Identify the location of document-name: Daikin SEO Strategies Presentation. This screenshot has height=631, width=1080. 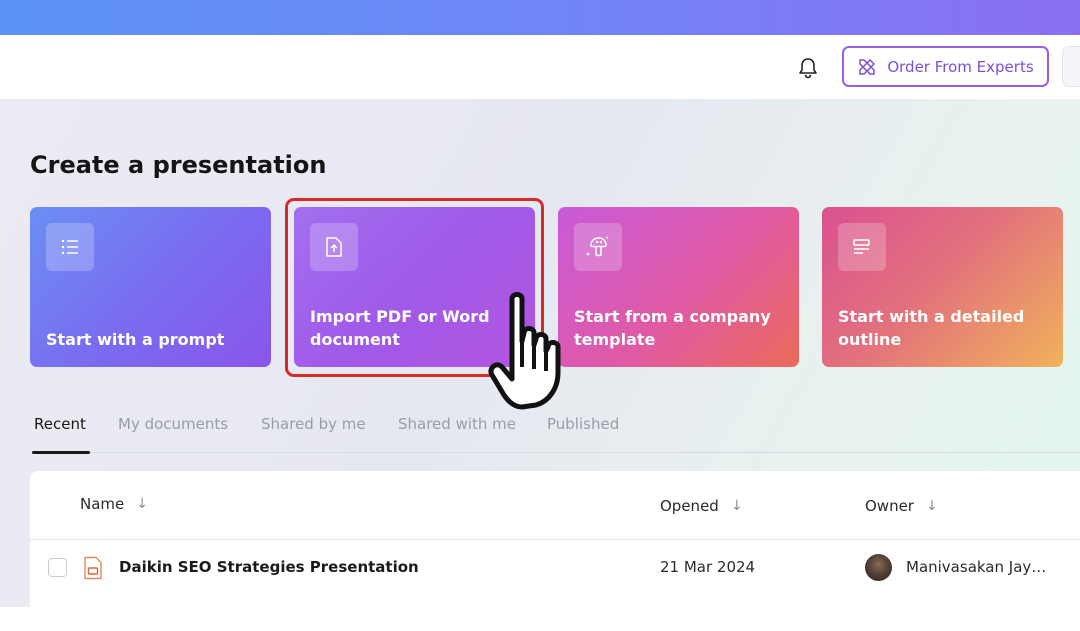
(269, 567).